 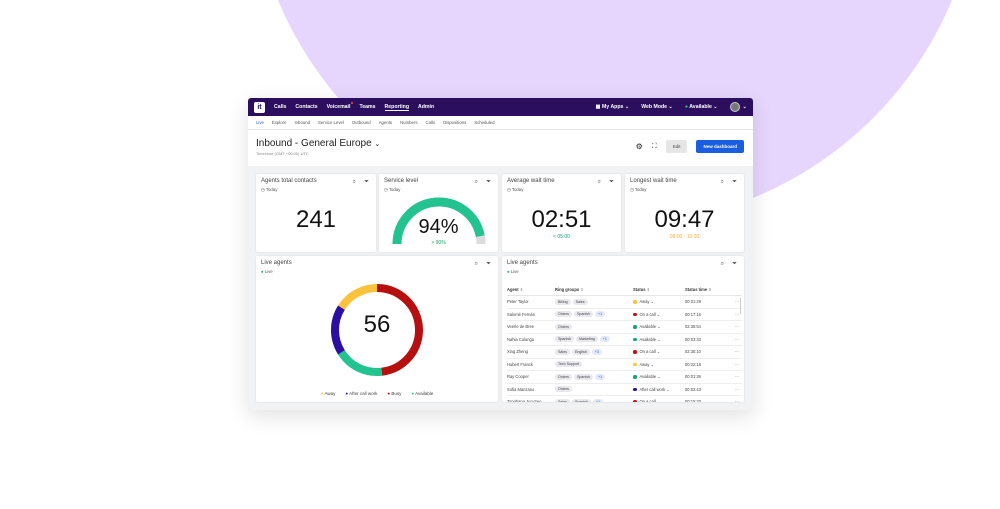 What do you see at coordinates (438, 213) in the screenshot?
I see `card-service-level: Service level ◷ Today ⌕ ⏷ 94% > 90%` at bounding box center [438, 213].